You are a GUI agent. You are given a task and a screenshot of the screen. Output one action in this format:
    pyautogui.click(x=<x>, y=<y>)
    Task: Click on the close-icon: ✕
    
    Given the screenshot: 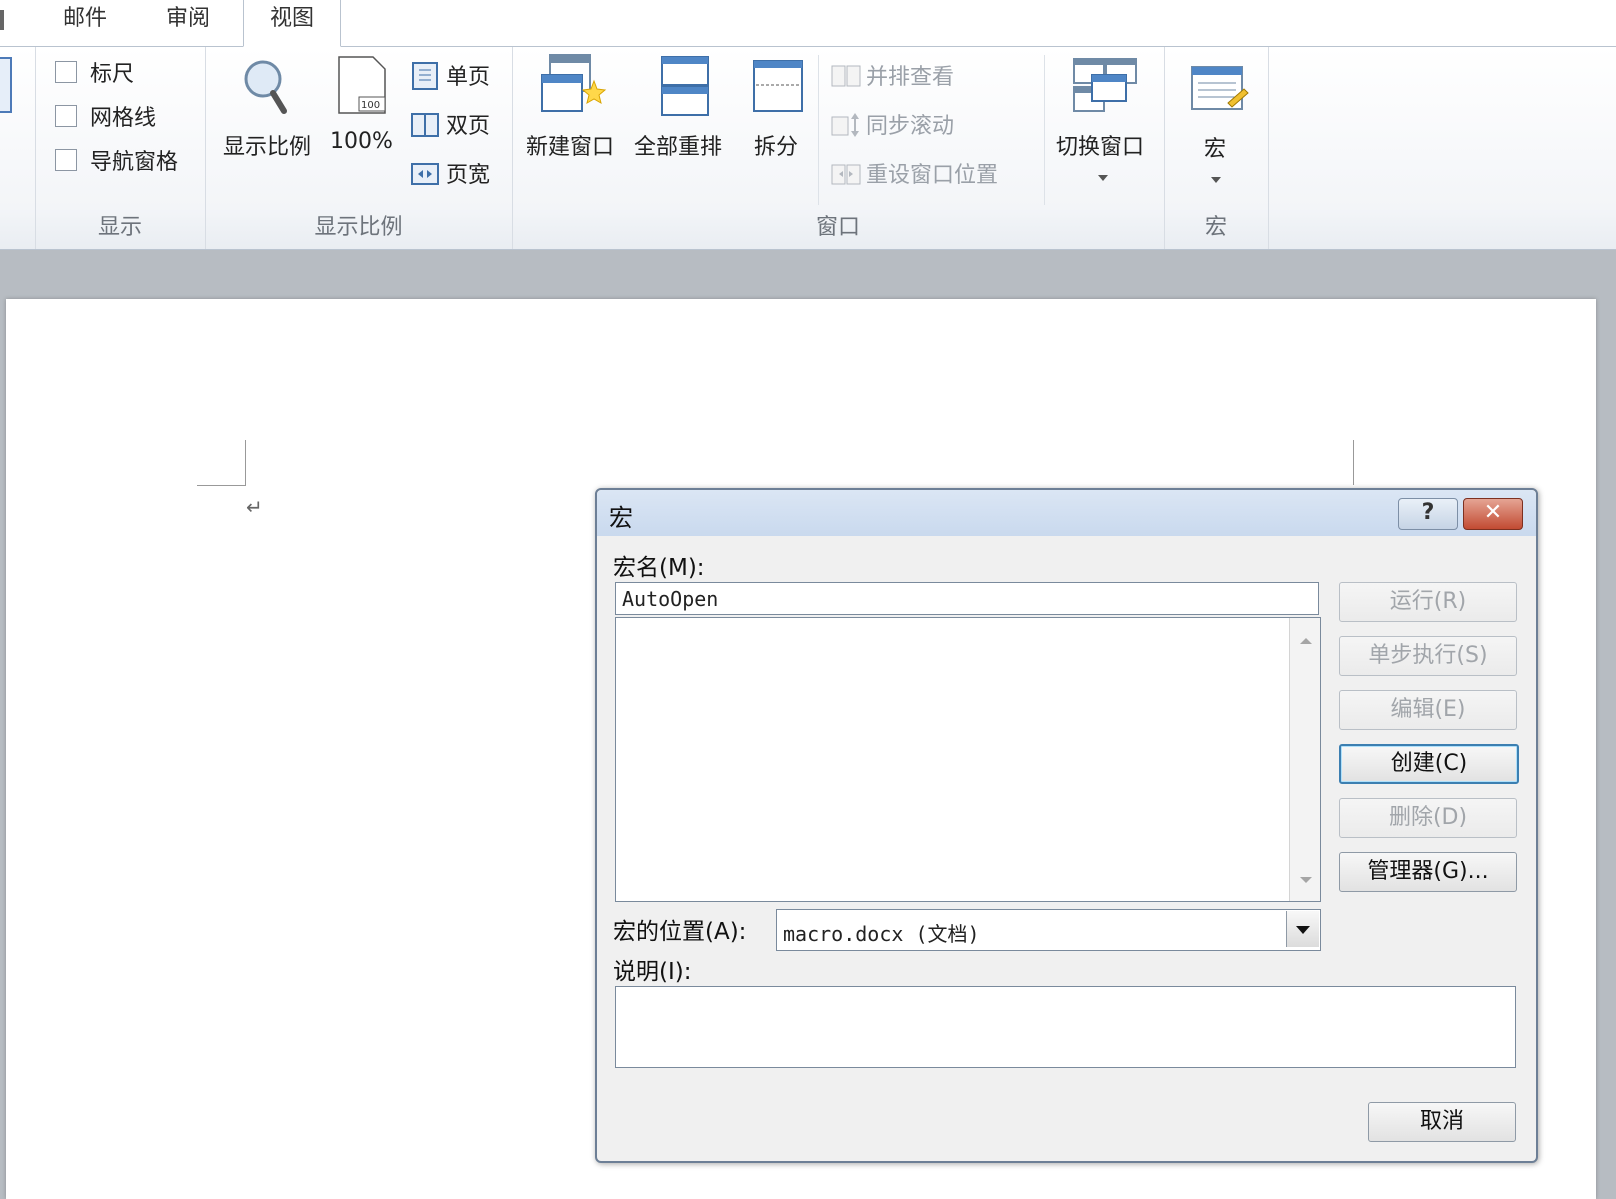 What is the action you would take?
    pyautogui.click(x=1493, y=512)
    